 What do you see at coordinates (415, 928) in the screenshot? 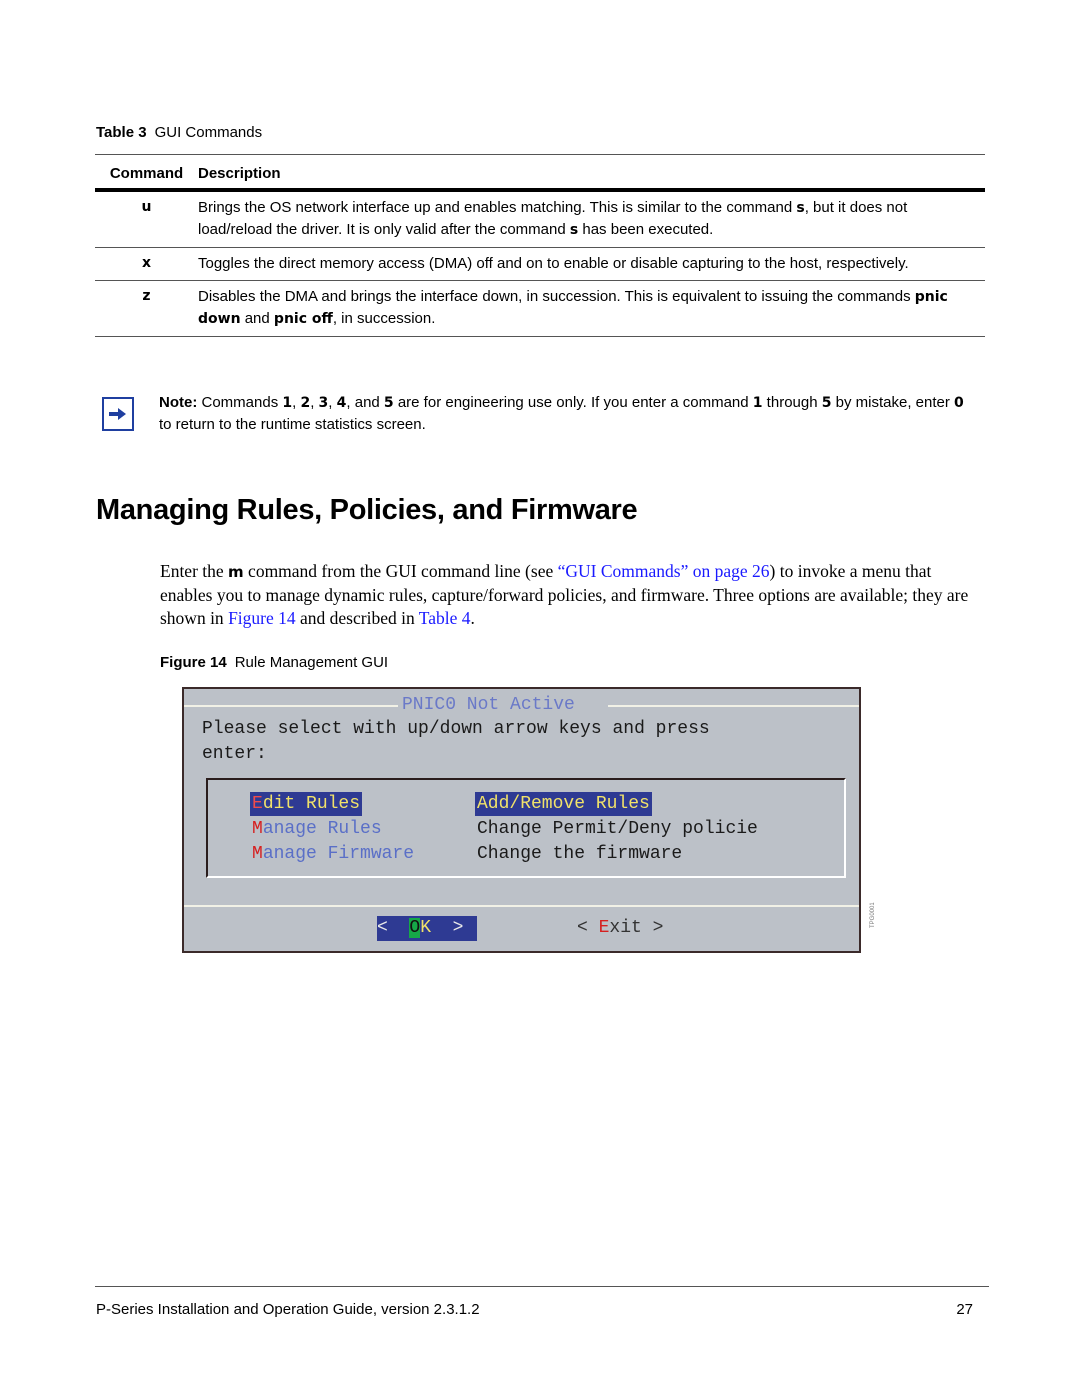
I see `ok-cursor: O` at bounding box center [415, 928].